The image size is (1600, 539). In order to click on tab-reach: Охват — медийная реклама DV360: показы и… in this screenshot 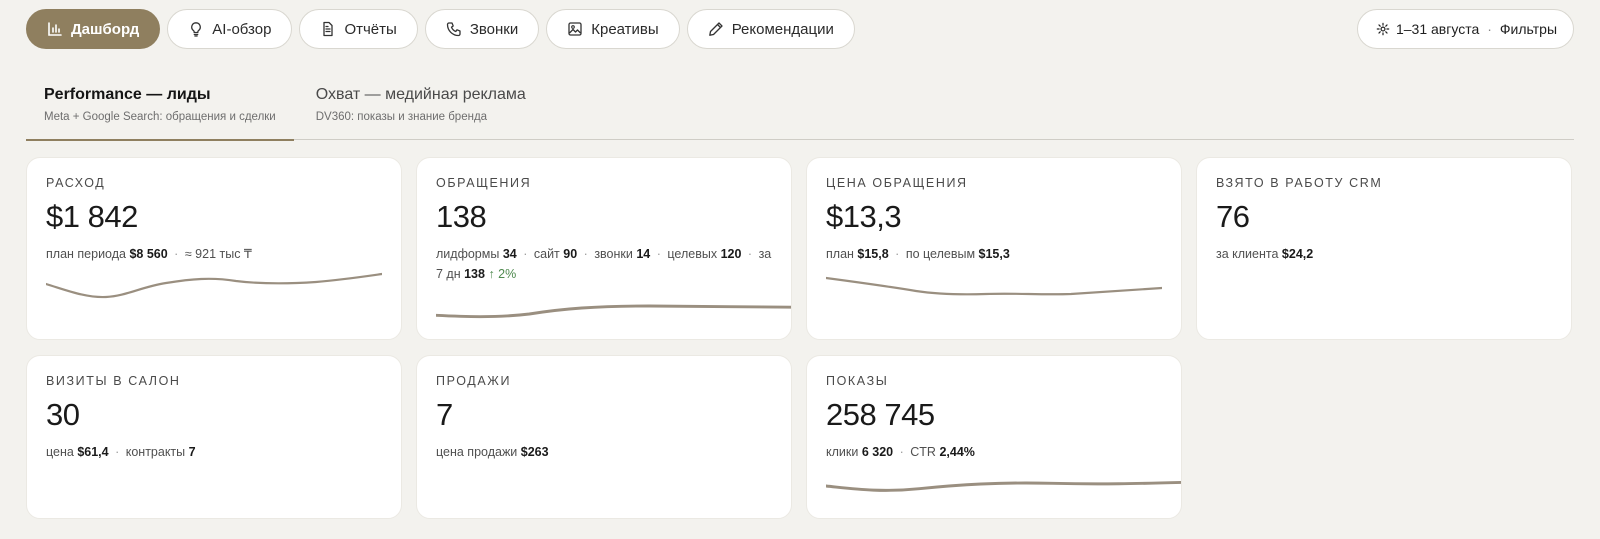, I will do `click(421, 110)`.